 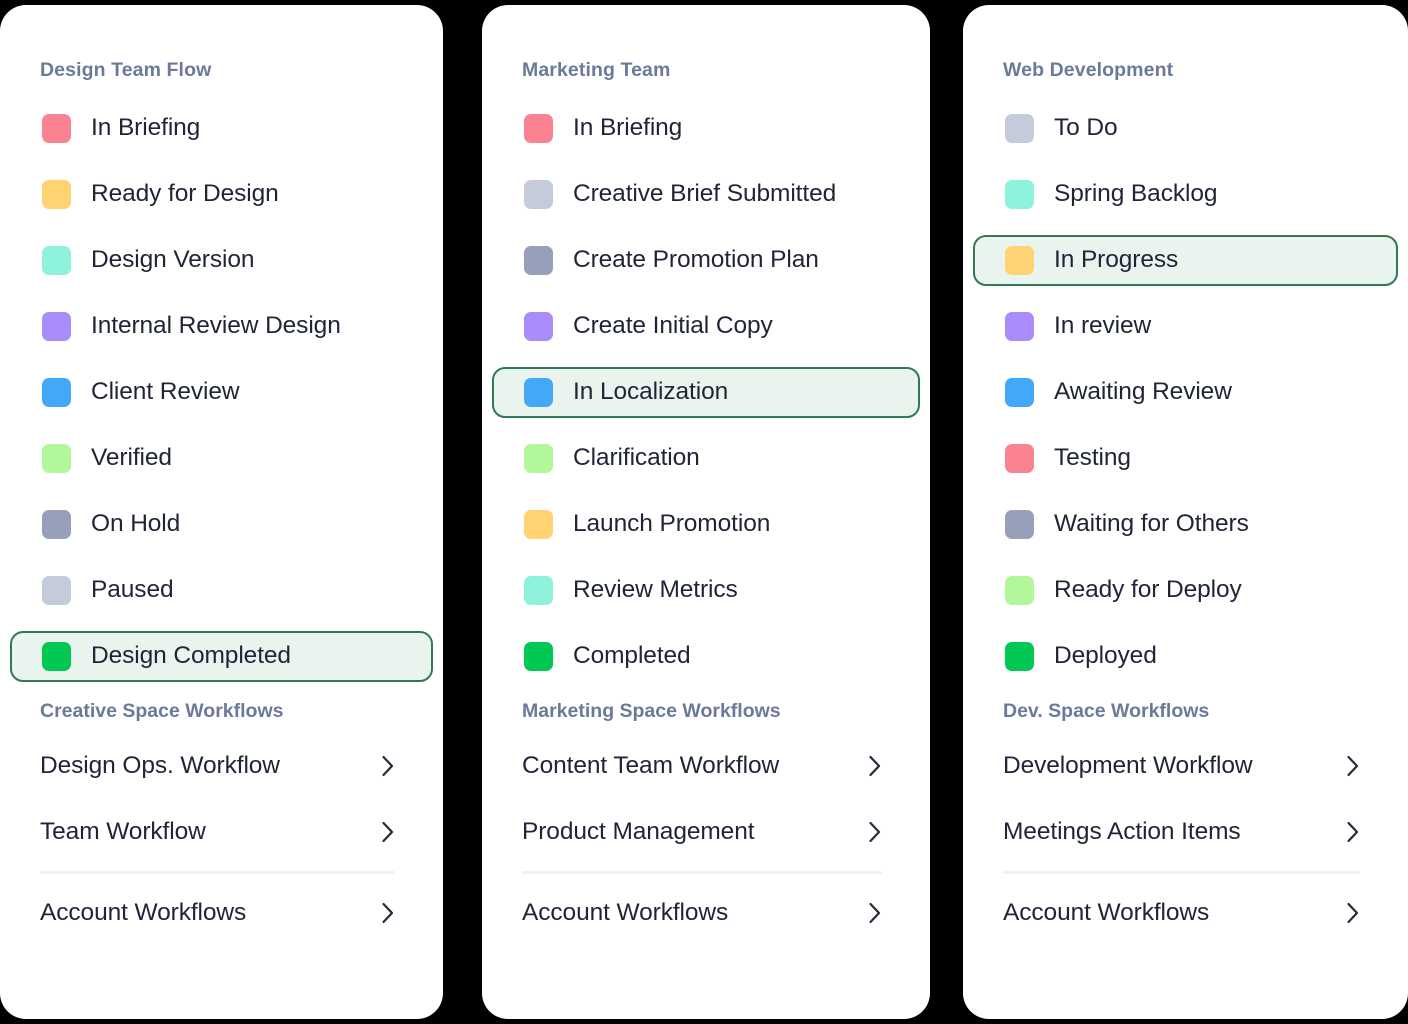 I want to click on status-label: Launch Promotion, so click(x=672, y=524).